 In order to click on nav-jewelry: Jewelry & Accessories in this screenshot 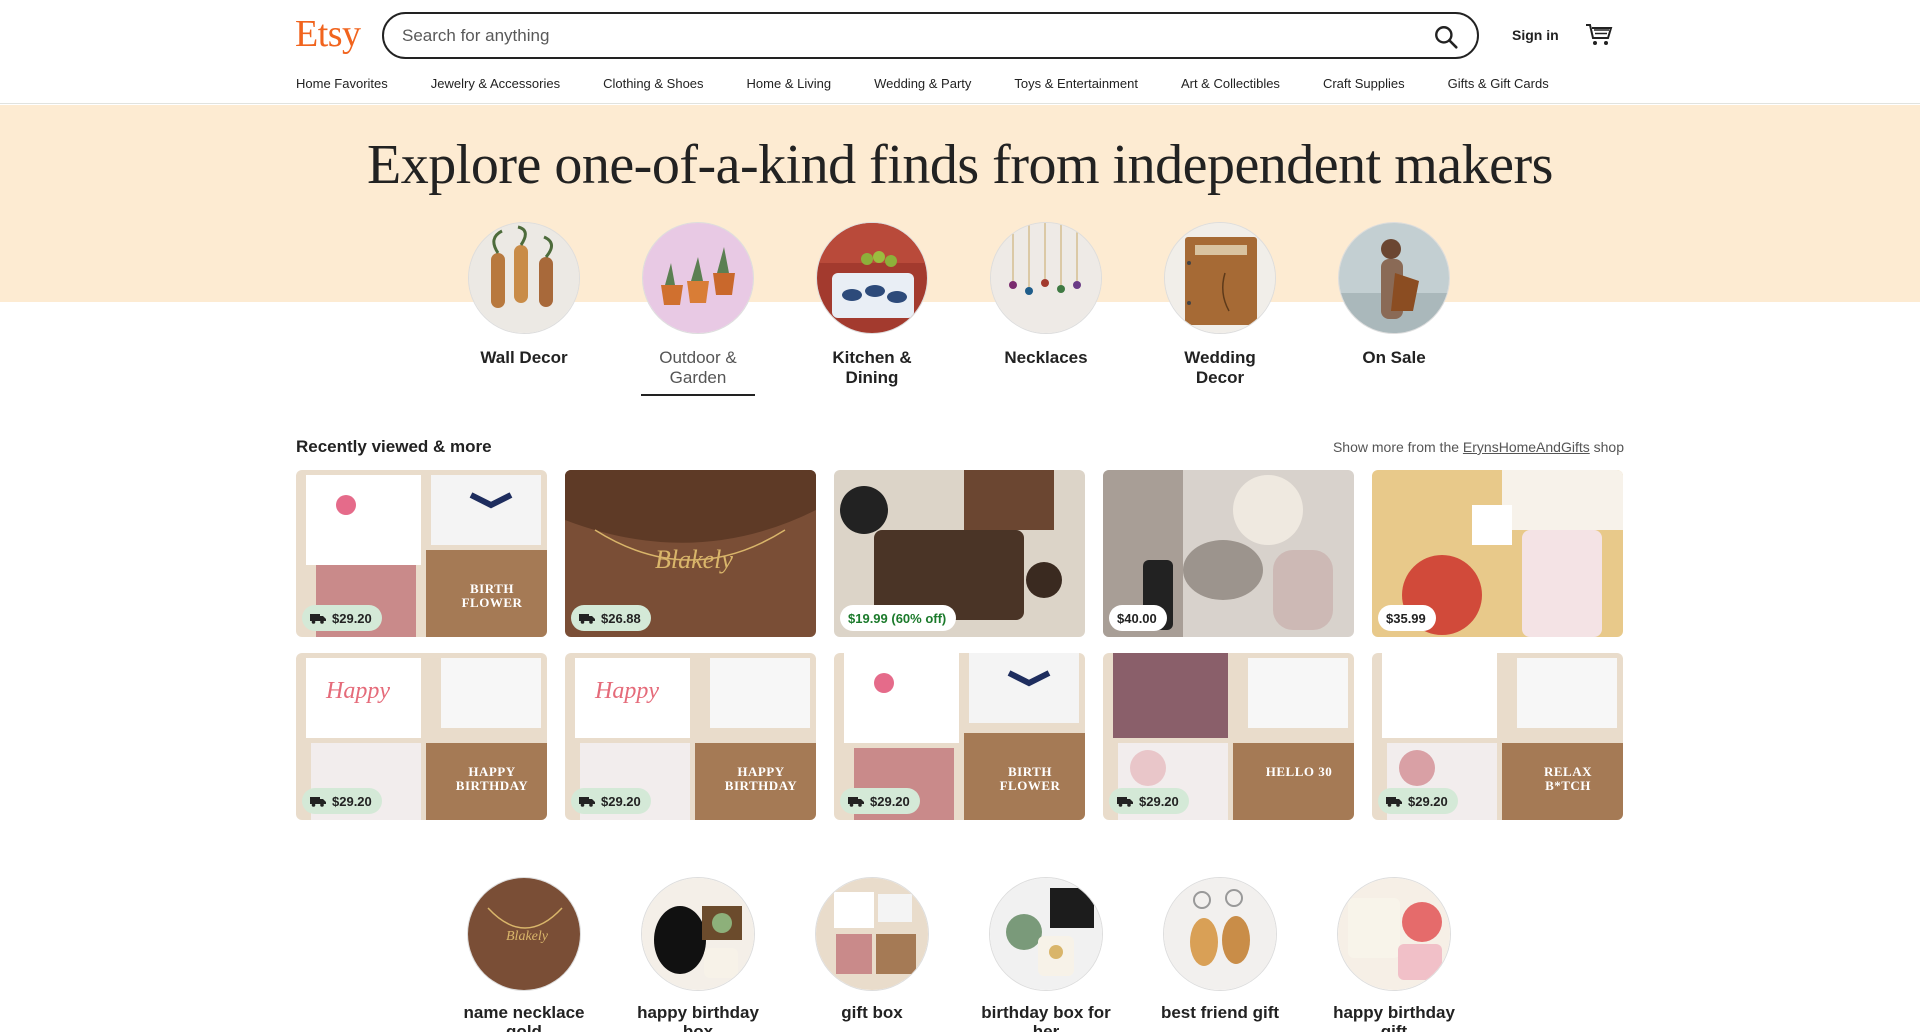, I will do `click(495, 83)`.